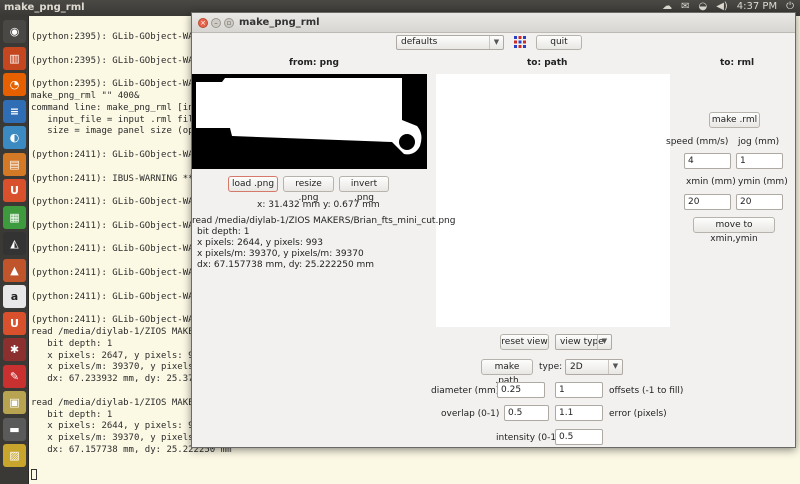 This screenshot has width=800, height=484. I want to click on terminal-line: dx: 67.233932 mm, dy: 25.374, so click(115, 379).